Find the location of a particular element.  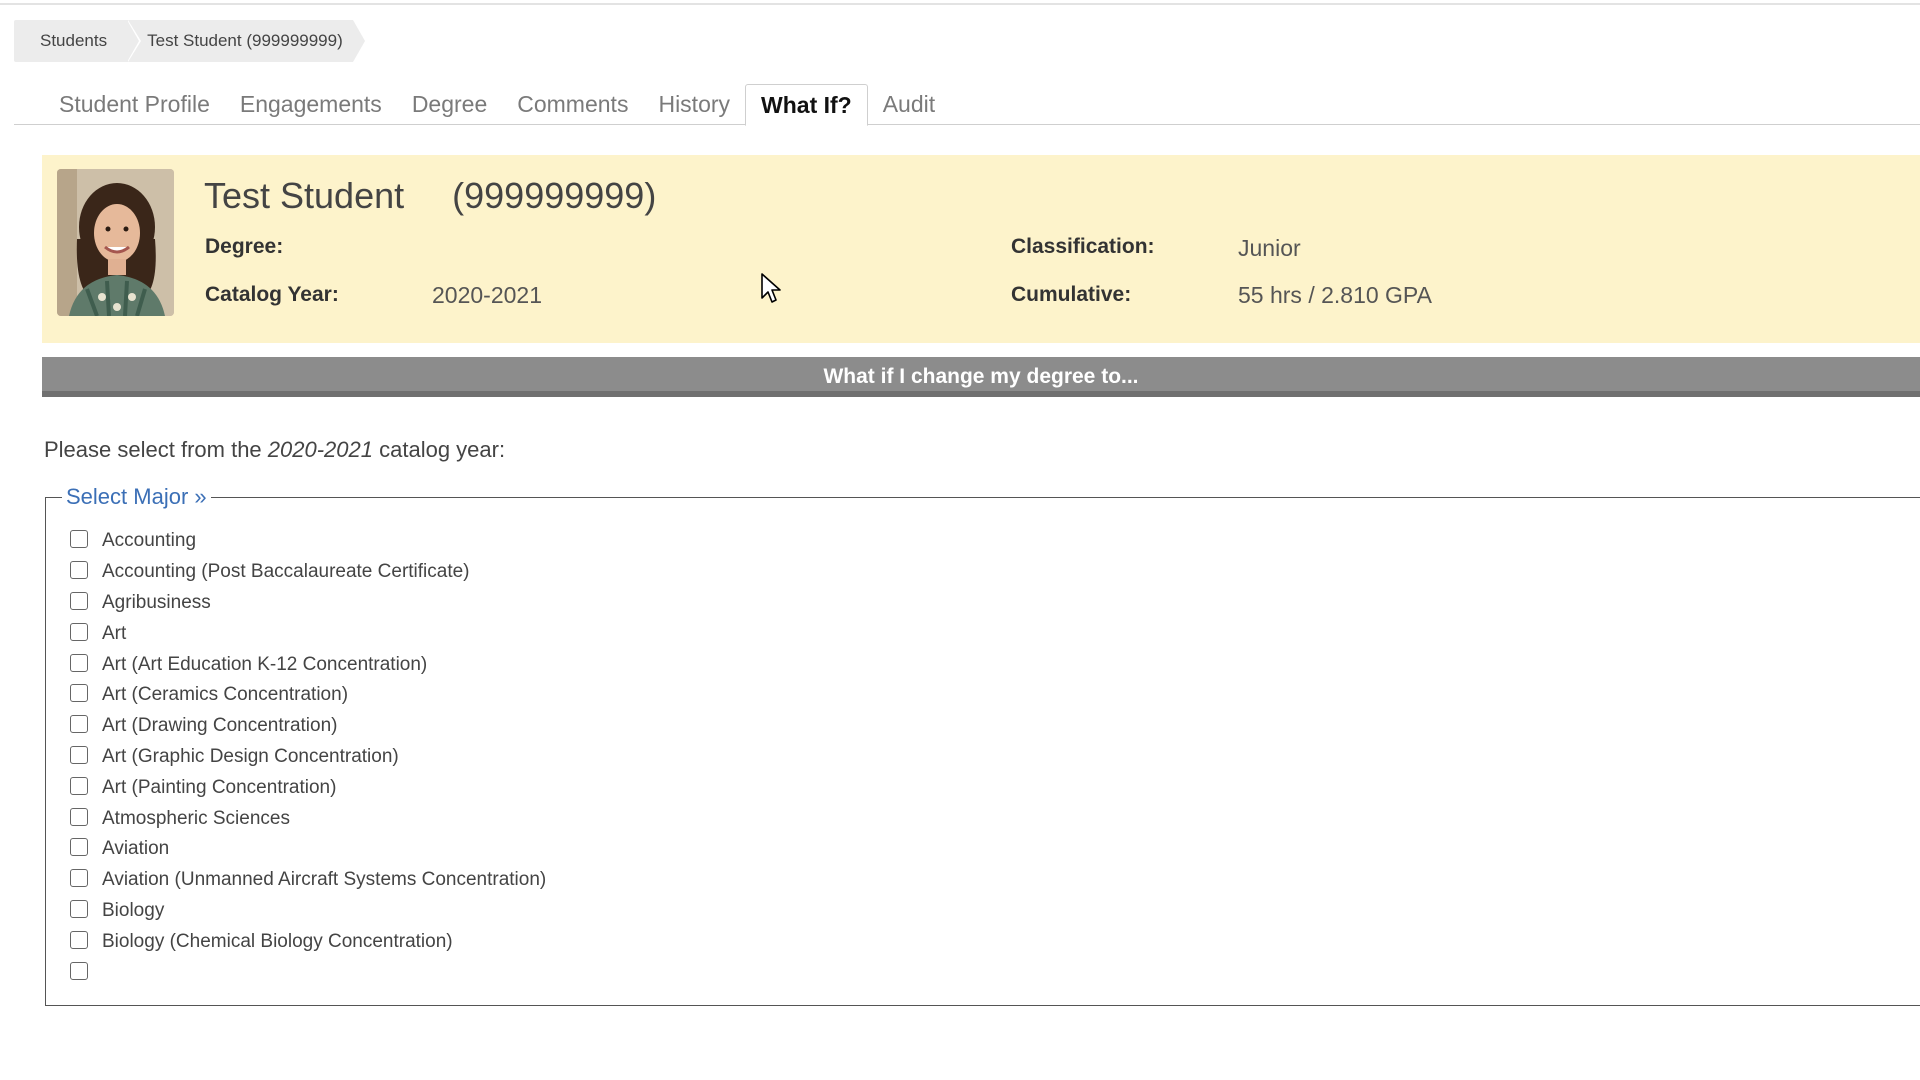

instruction-year: 2020-2021 is located at coordinates (320, 449).